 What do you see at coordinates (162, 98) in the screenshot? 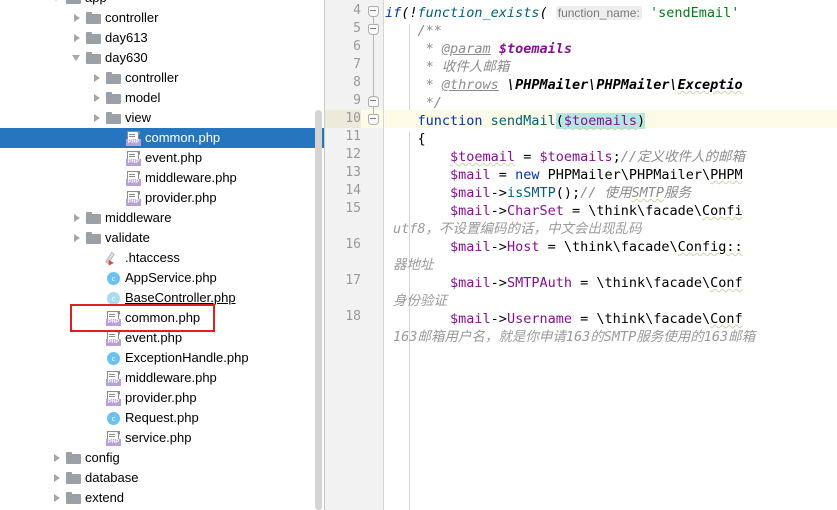
I see `tree-item-model: model` at bounding box center [162, 98].